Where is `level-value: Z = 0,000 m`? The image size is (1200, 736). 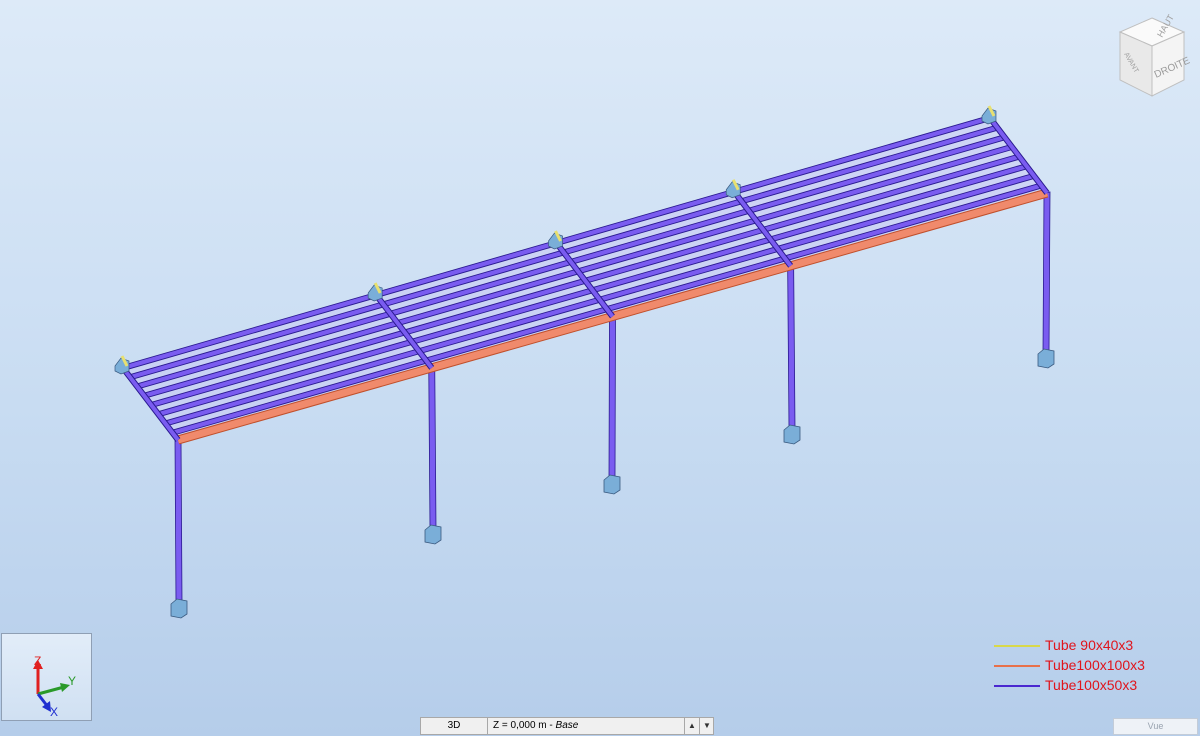 level-value: Z = 0,000 m is located at coordinates (520, 725).